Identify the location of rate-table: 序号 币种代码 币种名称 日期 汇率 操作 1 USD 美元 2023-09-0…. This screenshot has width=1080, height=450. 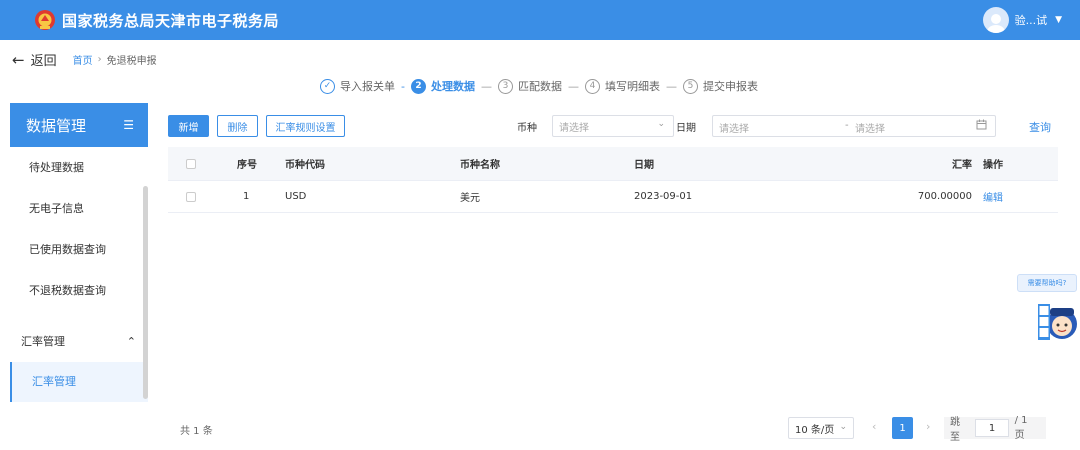
(613, 180).